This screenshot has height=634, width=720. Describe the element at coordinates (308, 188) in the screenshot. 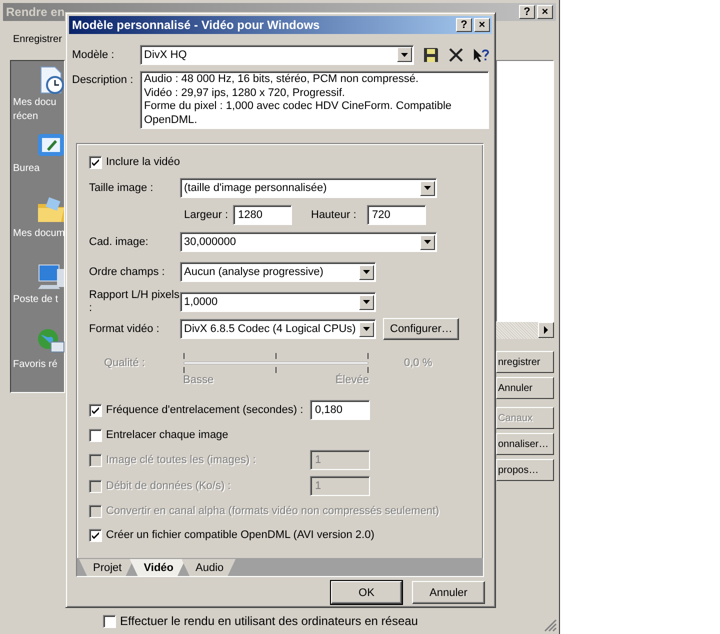

I see `dropdown: (taille d'image personnalisée)` at that location.